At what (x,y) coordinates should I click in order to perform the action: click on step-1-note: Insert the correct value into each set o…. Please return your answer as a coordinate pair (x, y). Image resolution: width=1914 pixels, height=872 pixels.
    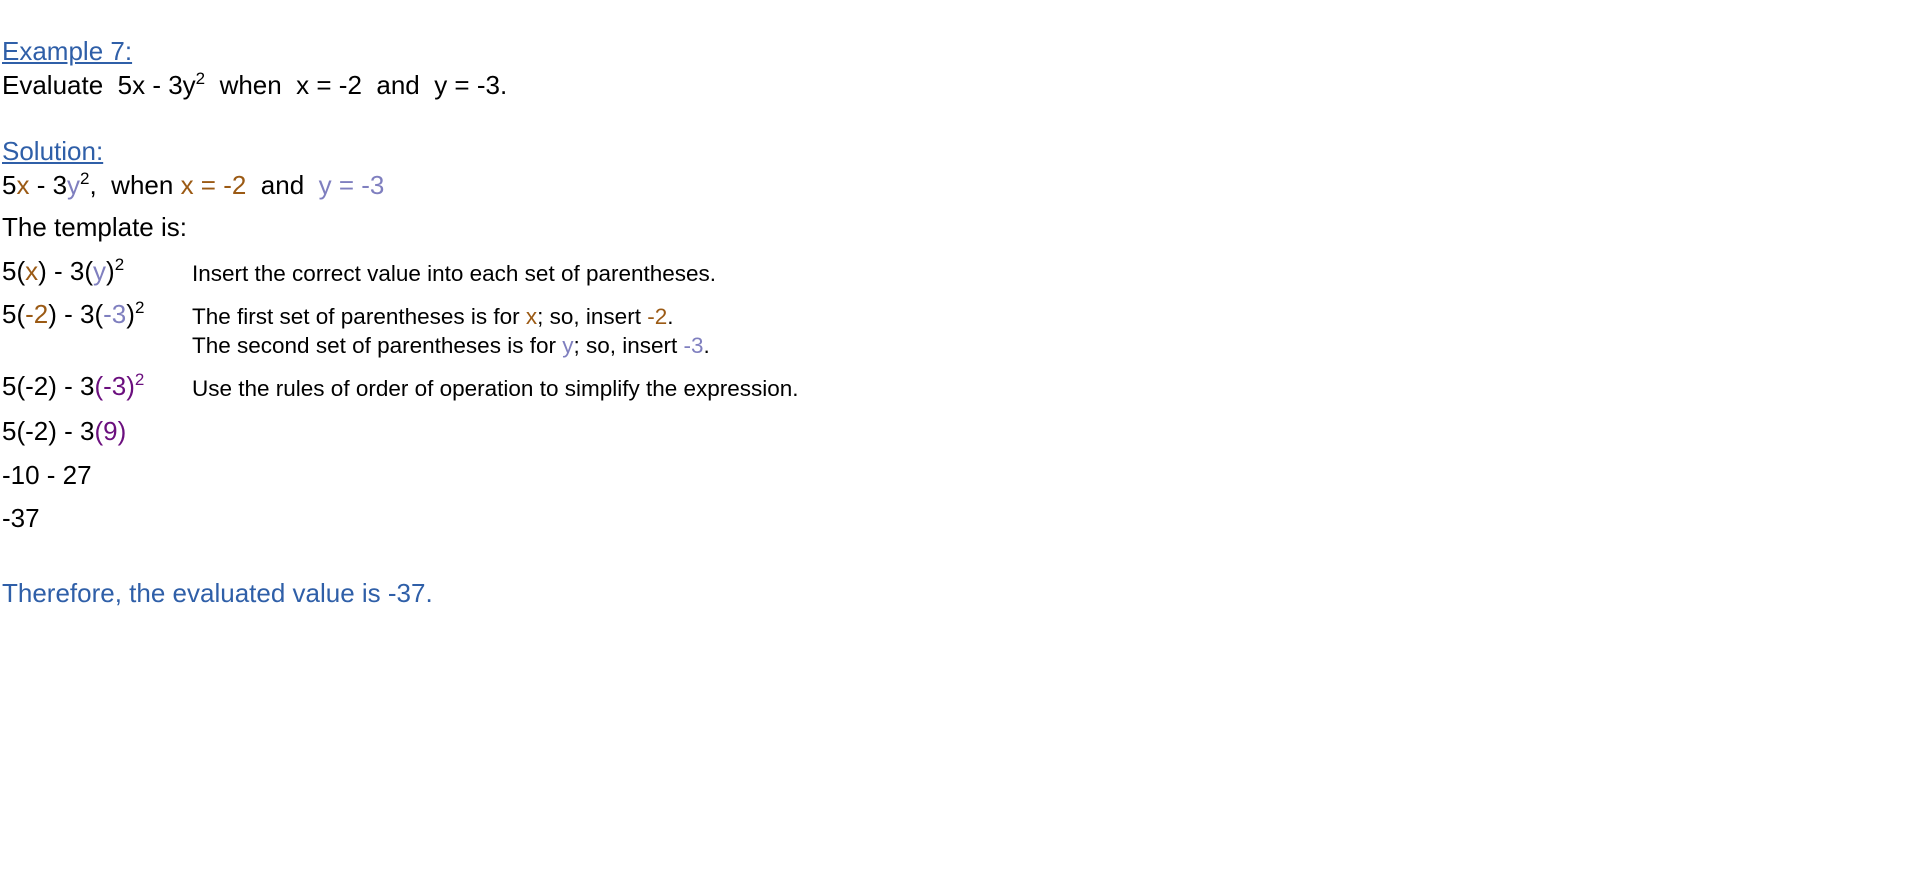
    Looking at the image, I should click on (454, 273).